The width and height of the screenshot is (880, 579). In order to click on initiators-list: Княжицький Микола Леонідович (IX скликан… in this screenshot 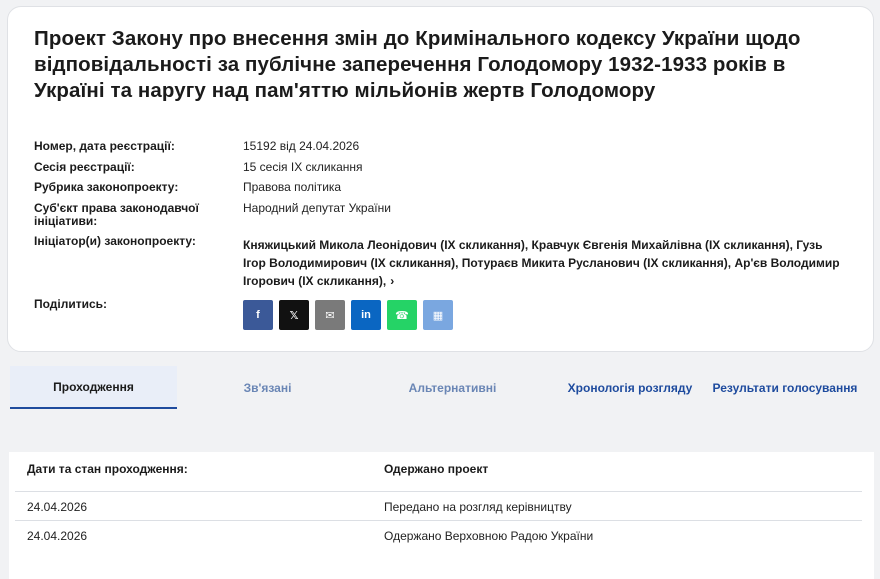, I will do `click(543, 263)`.